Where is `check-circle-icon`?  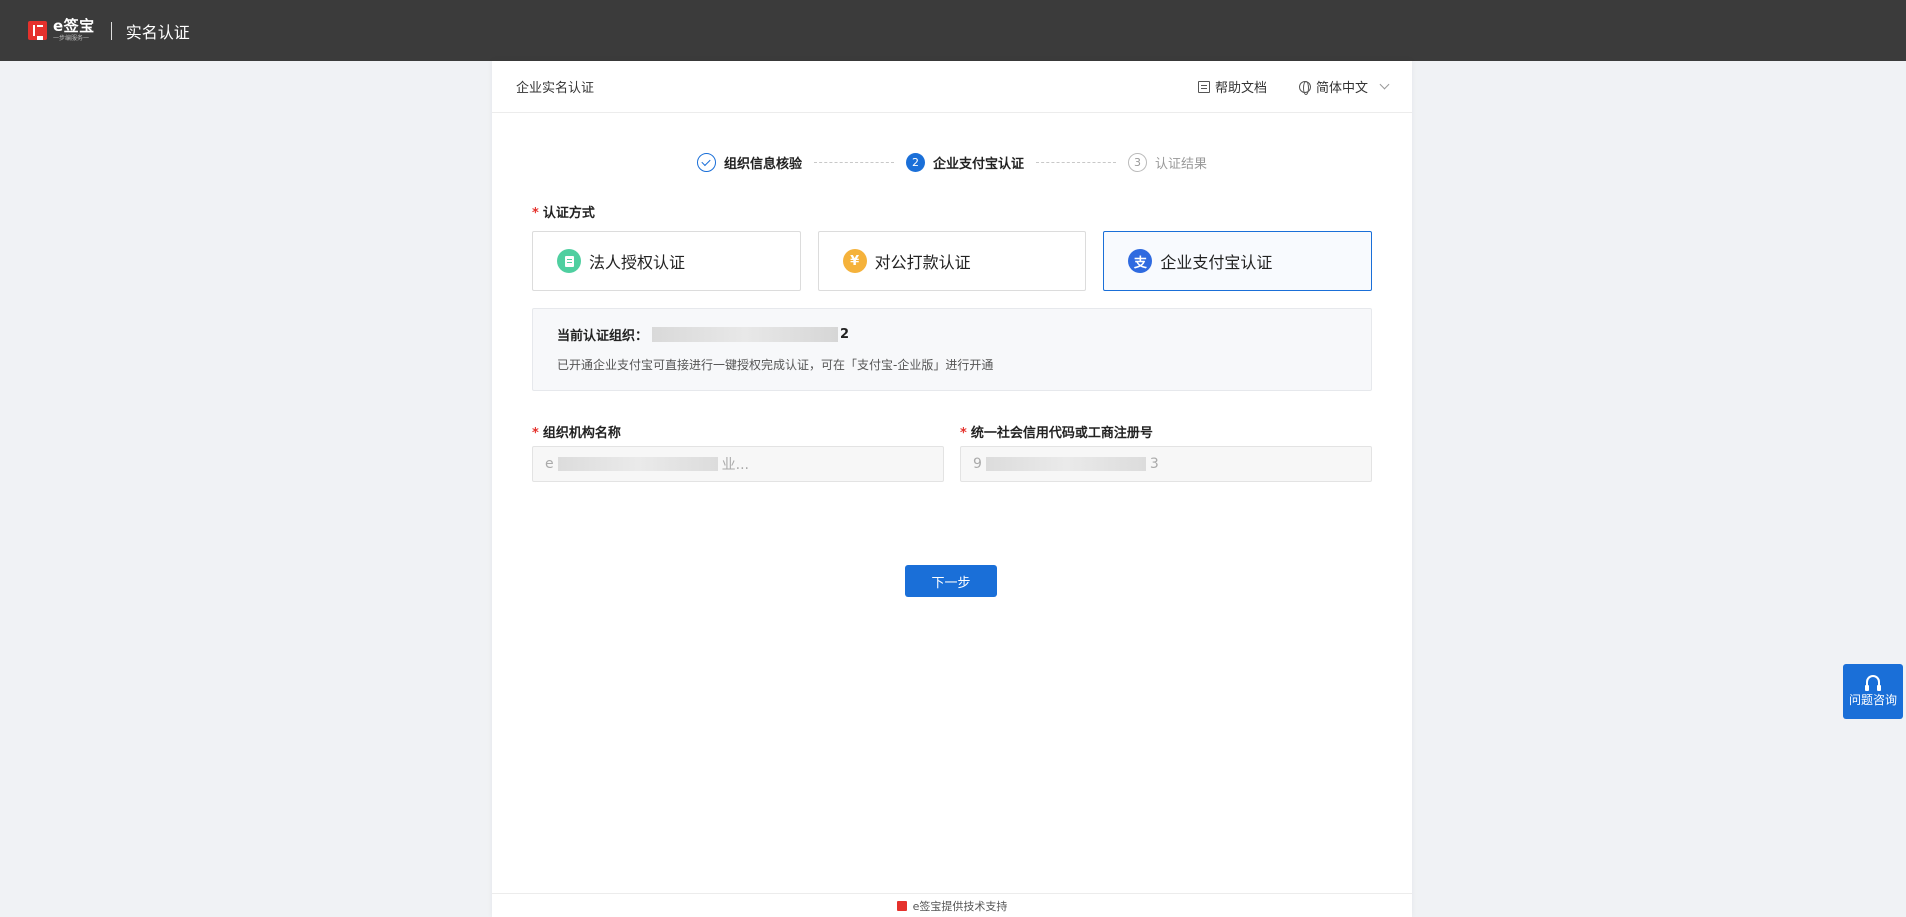 check-circle-icon is located at coordinates (706, 162).